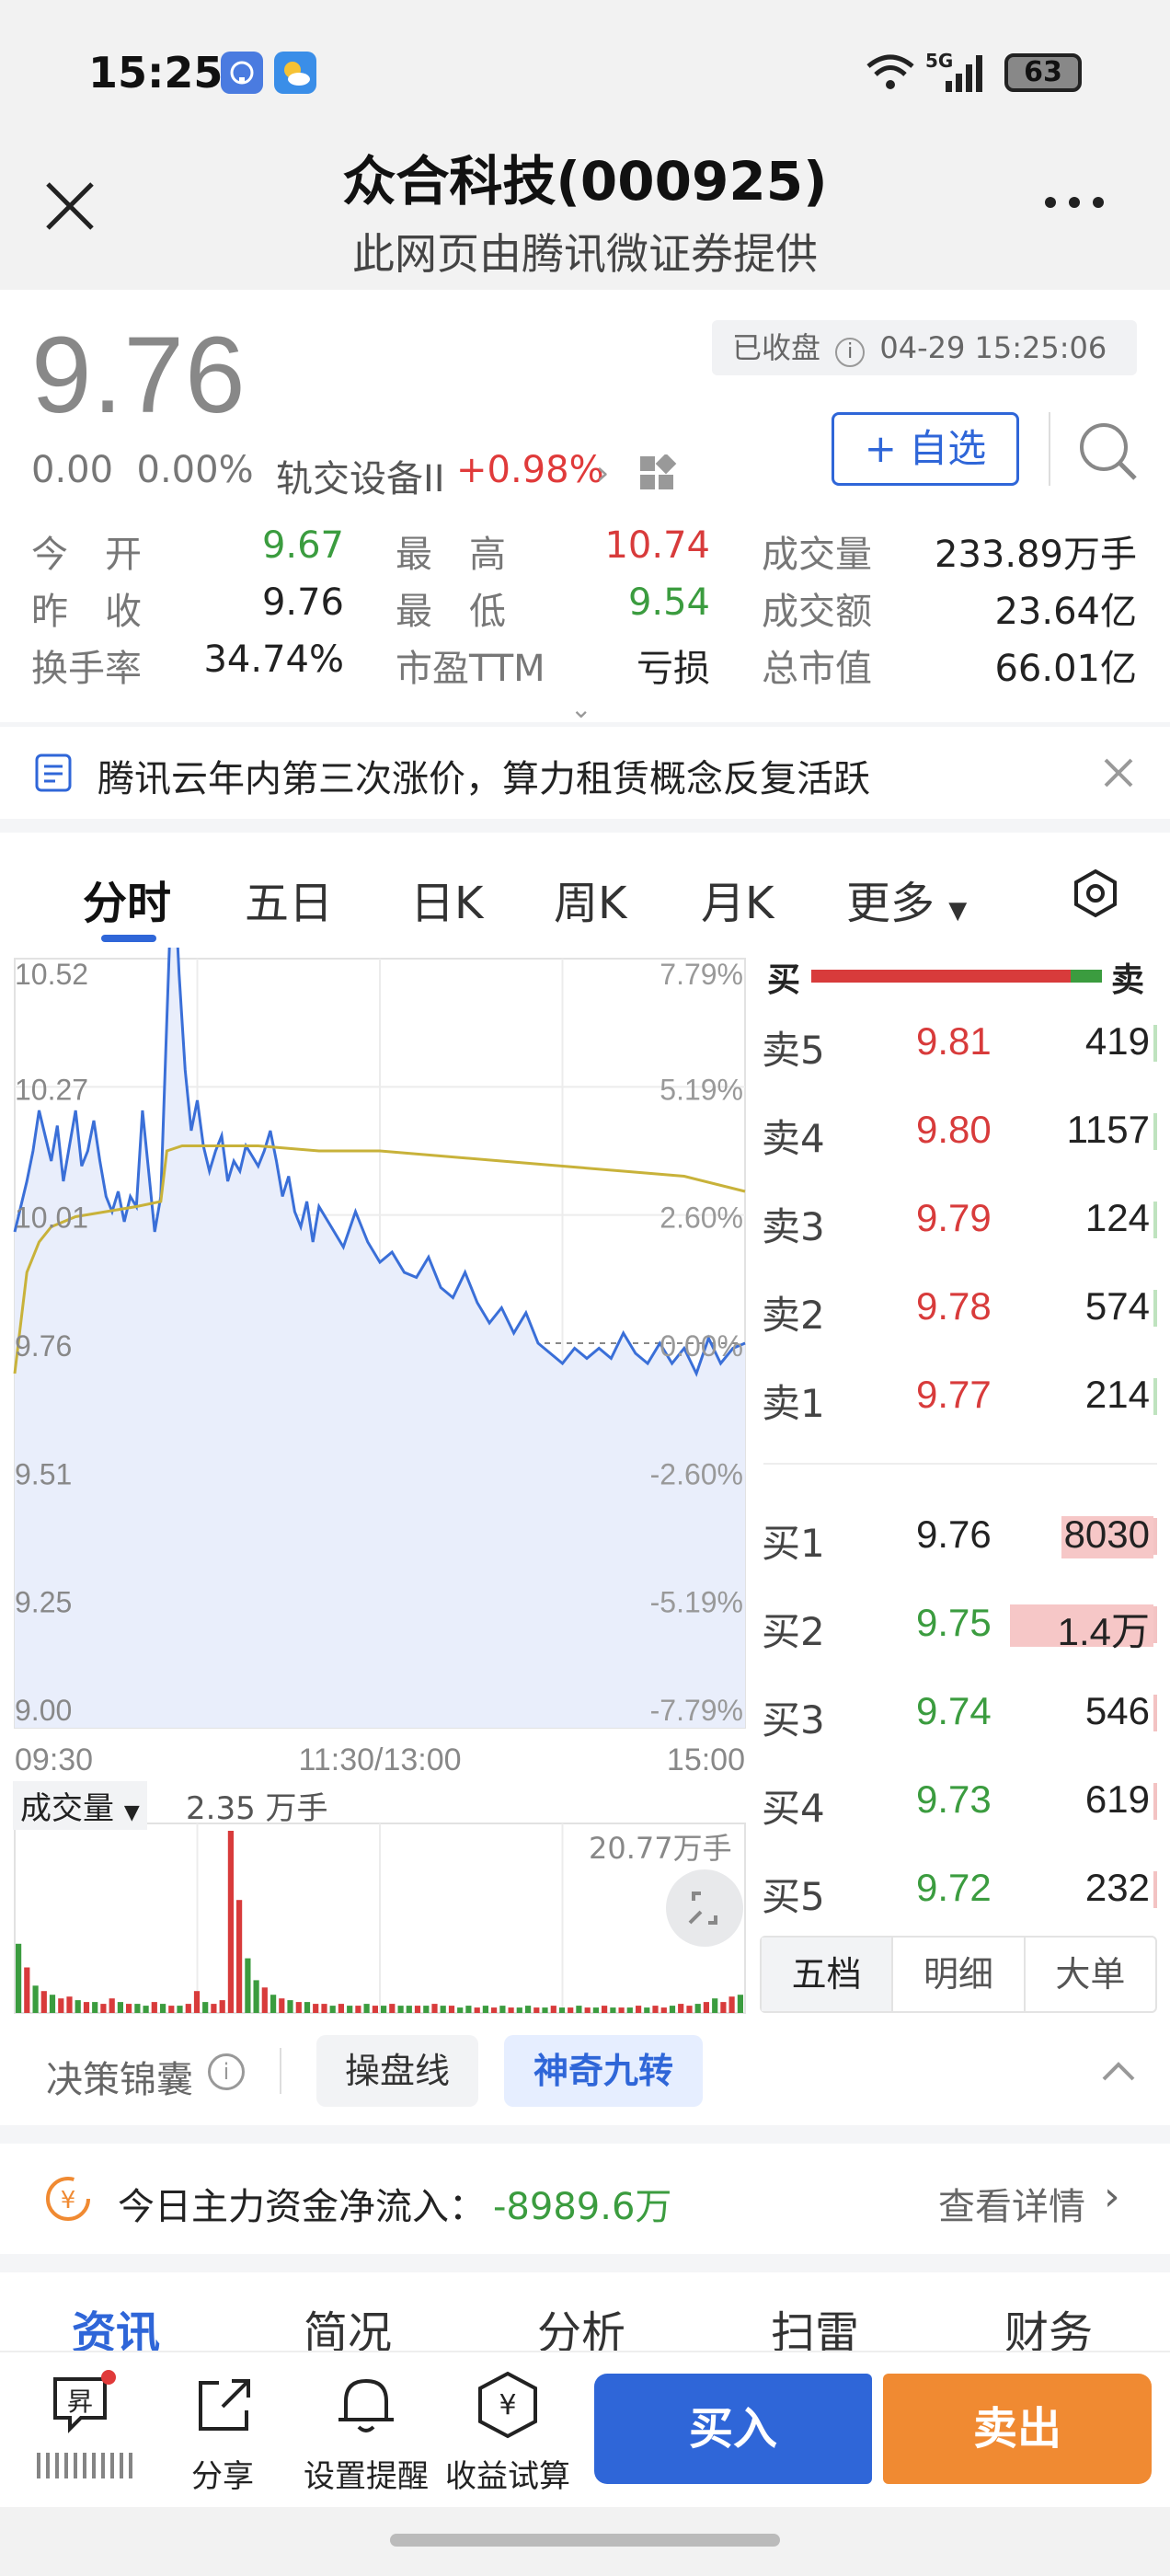 The width and height of the screenshot is (1170, 2576). What do you see at coordinates (890, 903) in the screenshot?
I see `tab-more-label: 更多` at bounding box center [890, 903].